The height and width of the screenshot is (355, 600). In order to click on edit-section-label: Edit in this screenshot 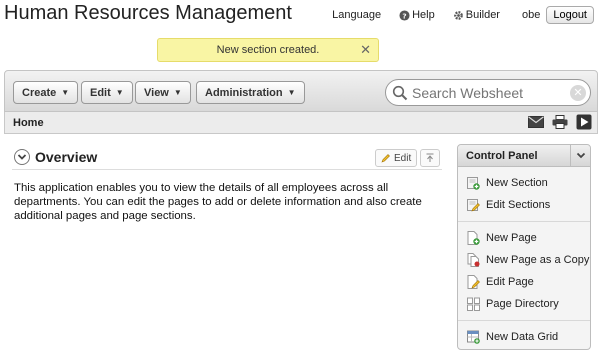, I will do `click(403, 158)`.